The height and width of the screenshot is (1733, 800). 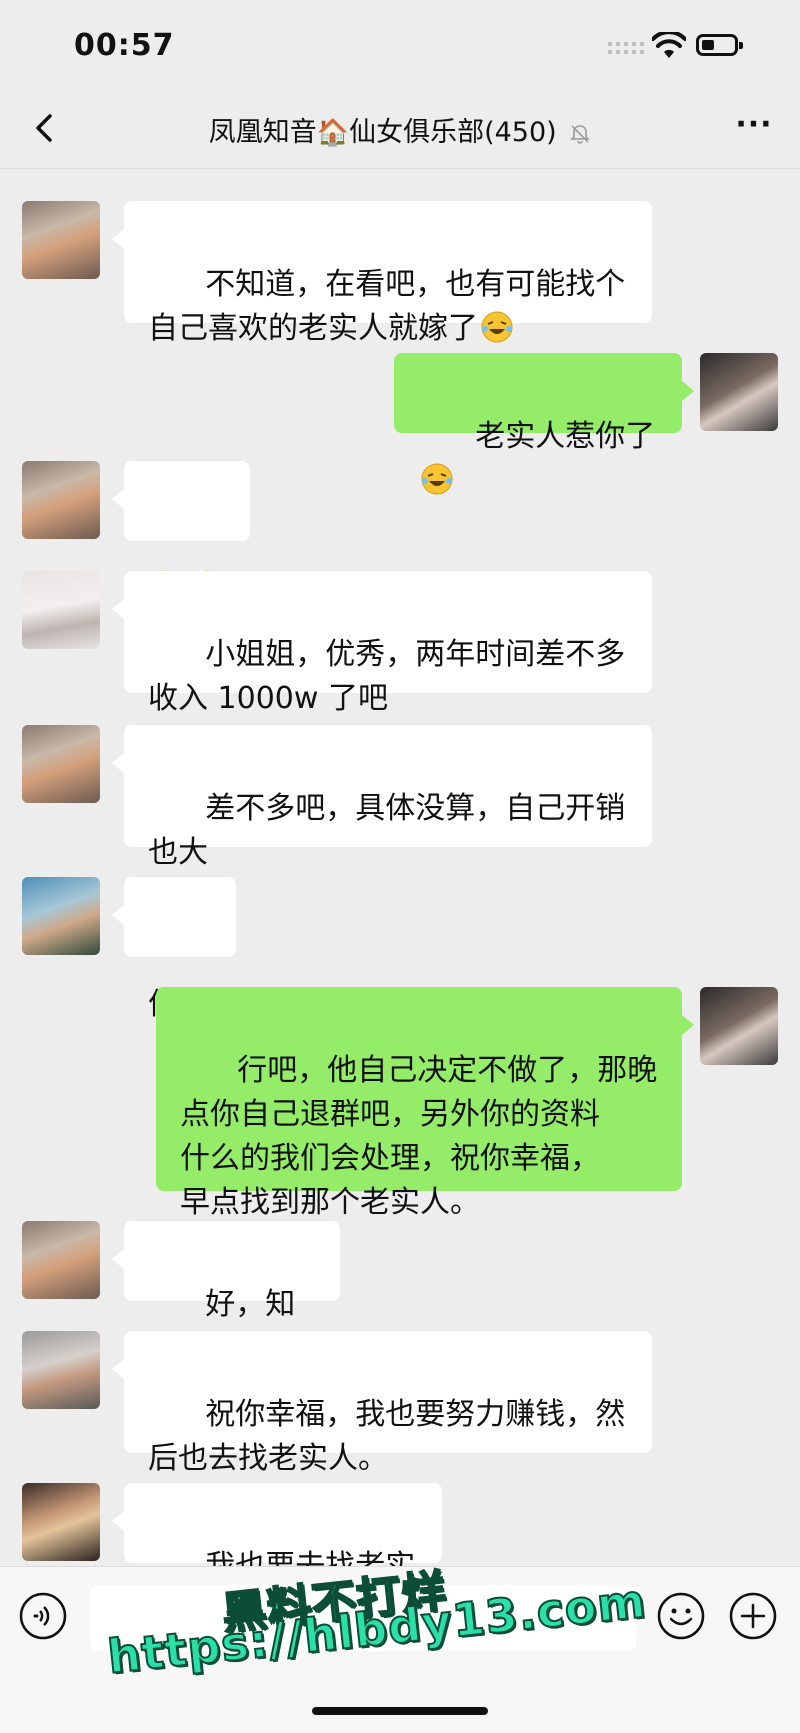 What do you see at coordinates (387, 830) in the screenshot?
I see `message-text: 差不多吧，具体没算，自己开销 也大` at bounding box center [387, 830].